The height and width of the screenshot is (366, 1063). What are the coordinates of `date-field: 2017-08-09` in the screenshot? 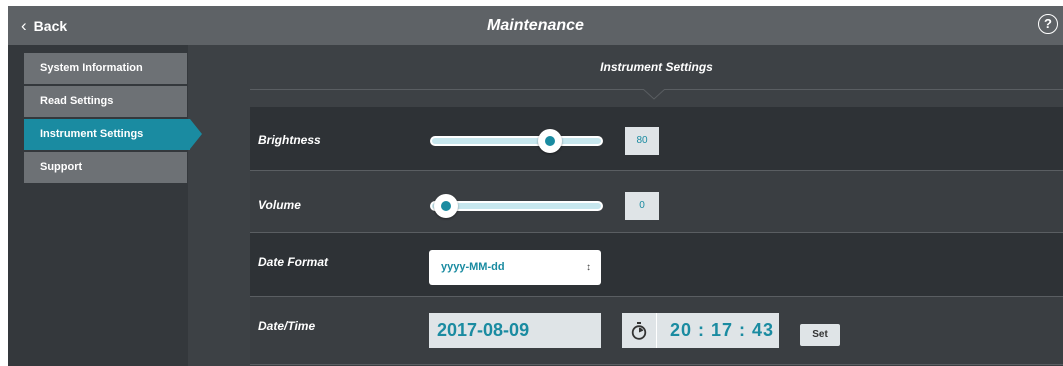 It's located at (515, 330).